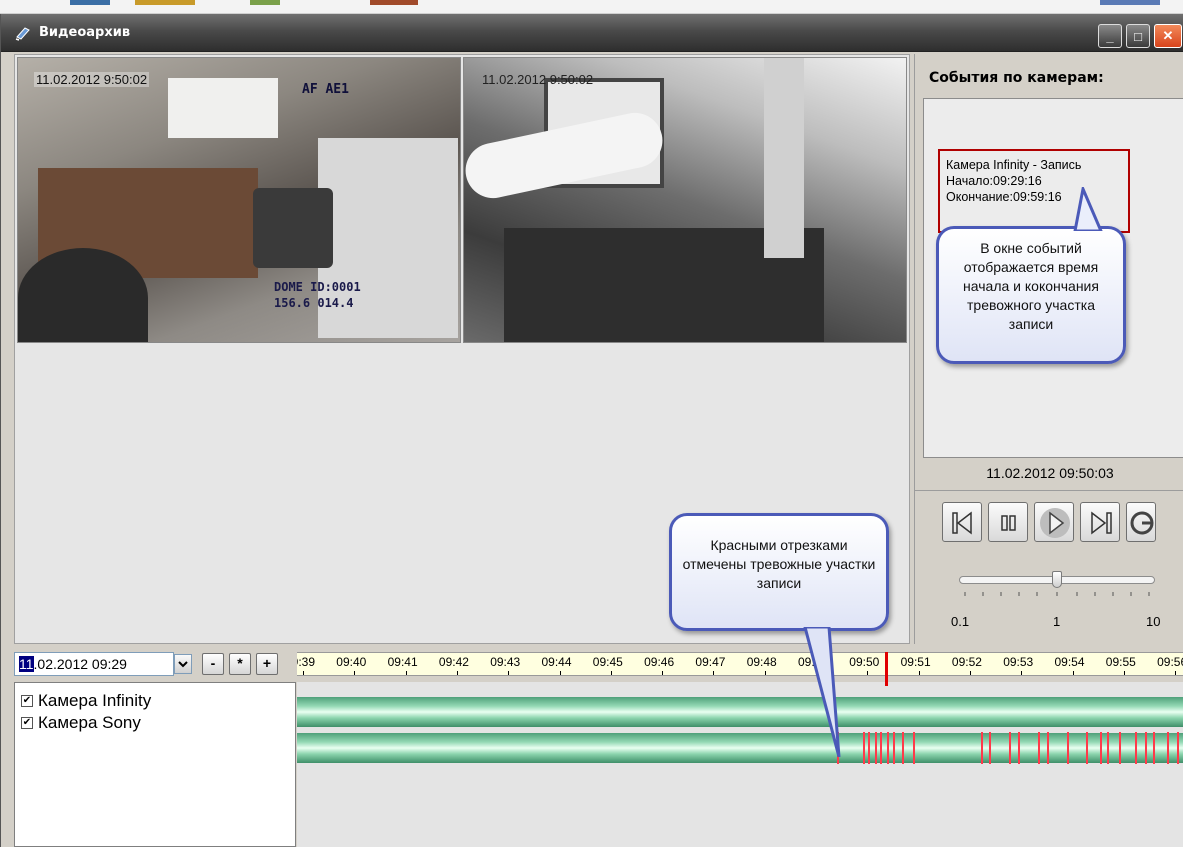  Describe the element at coordinates (761, 662) in the screenshot. I see `timeline-tick-label: 09:48` at that location.